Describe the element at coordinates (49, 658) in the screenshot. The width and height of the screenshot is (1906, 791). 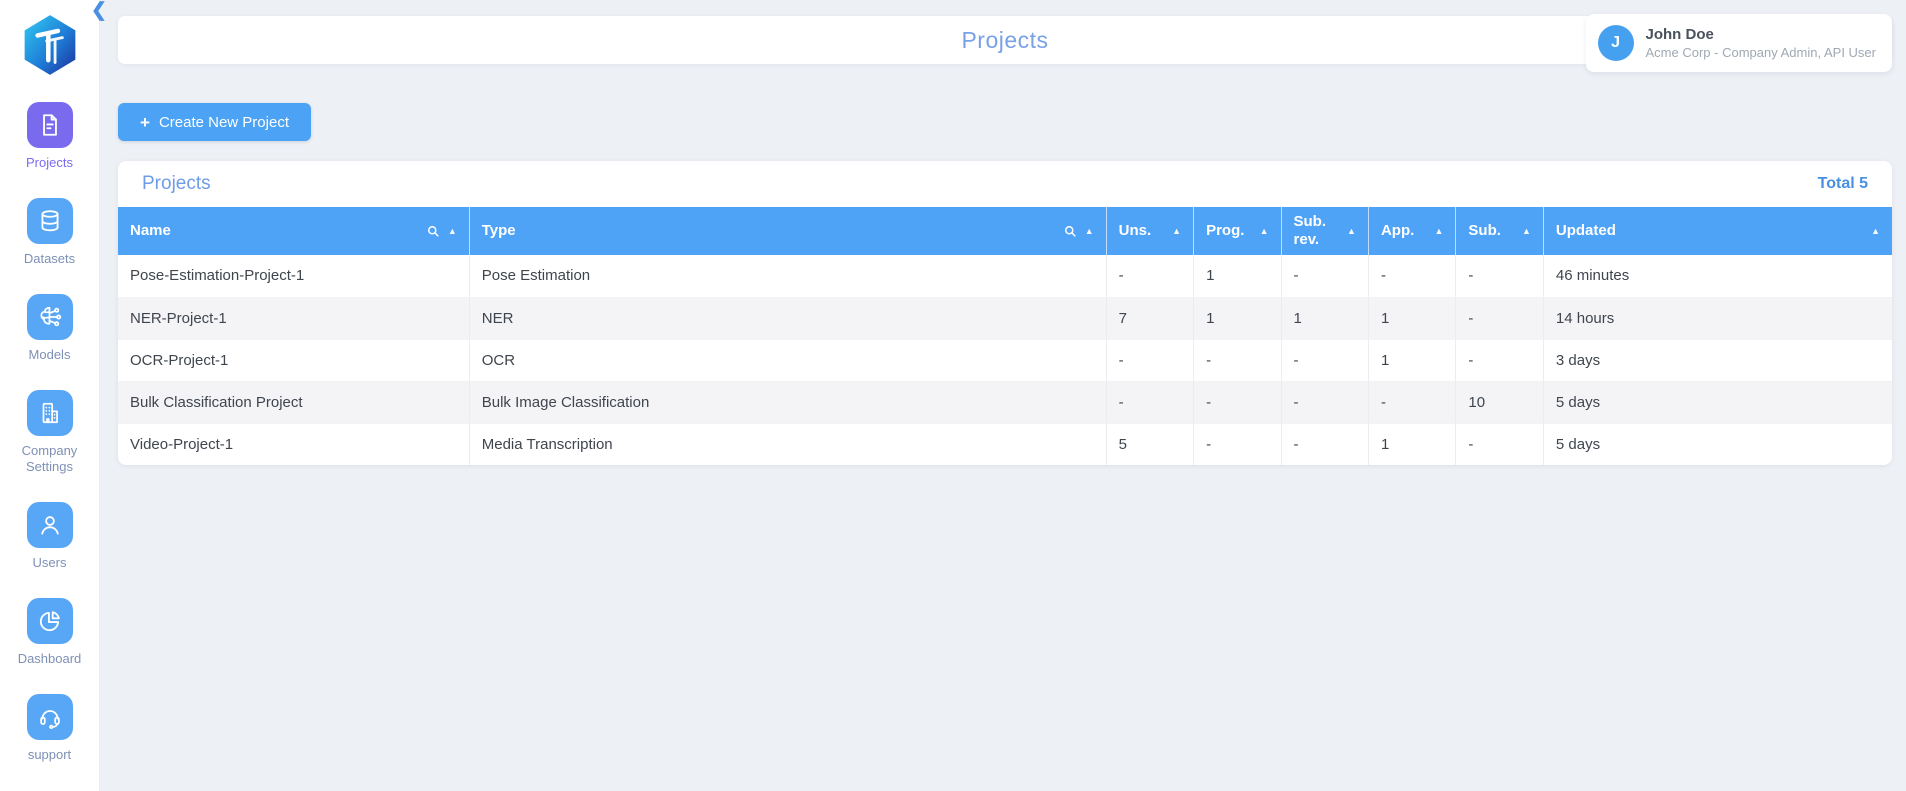
I see `sidebar-item-label: Dashboard` at that location.